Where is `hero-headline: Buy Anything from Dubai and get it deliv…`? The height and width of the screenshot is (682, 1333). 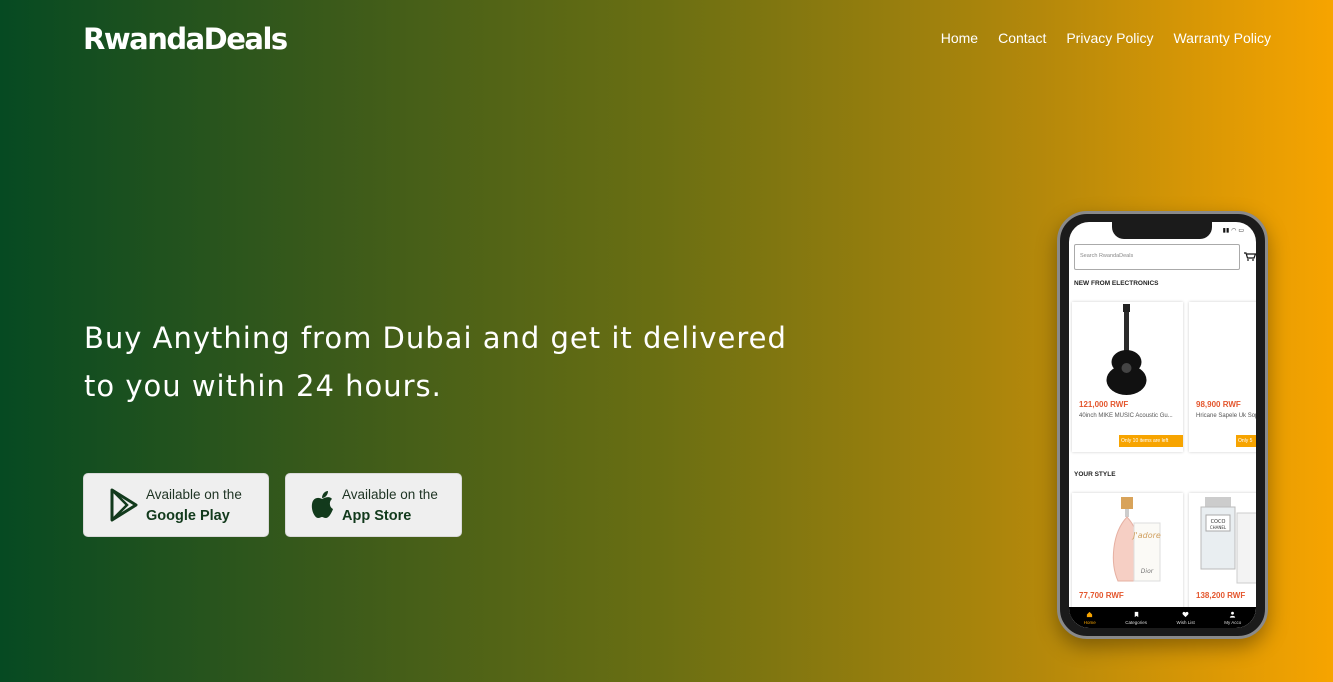
hero-headline: Buy Anything from Dubai and get it deliv… is located at coordinates (435, 362).